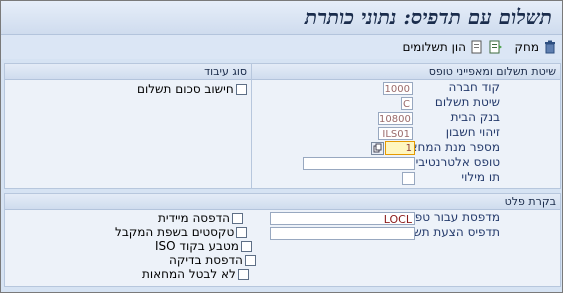  What do you see at coordinates (457, 162) in the screenshot?
I see `alternate-form-label: טופס אלטרנטיבי` at bounding box center [457, 162].